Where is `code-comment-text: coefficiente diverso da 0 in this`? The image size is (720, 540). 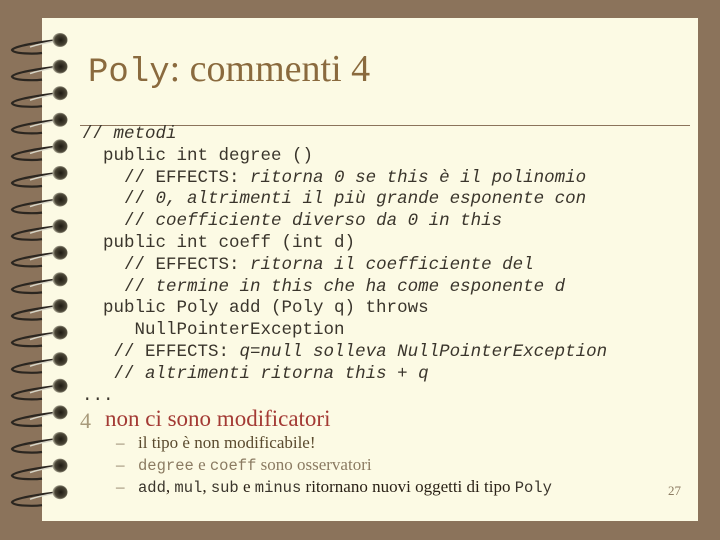
code-comment-text: coefficiente diverso da 0 in this is located at coordinates (329, 221).